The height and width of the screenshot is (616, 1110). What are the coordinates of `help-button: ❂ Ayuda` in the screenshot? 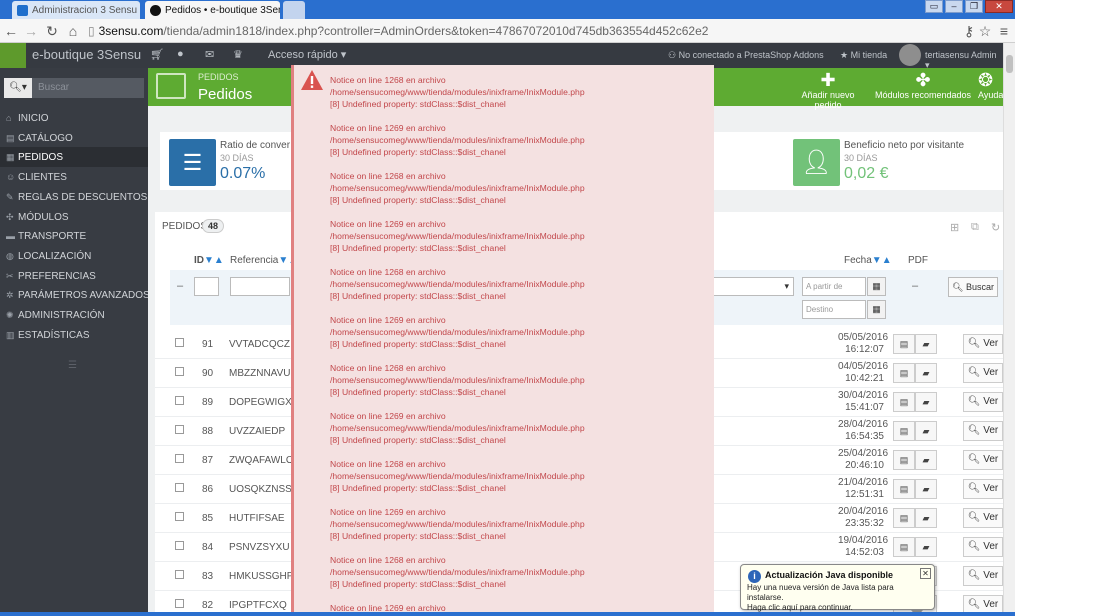 It's located at (990, 85).